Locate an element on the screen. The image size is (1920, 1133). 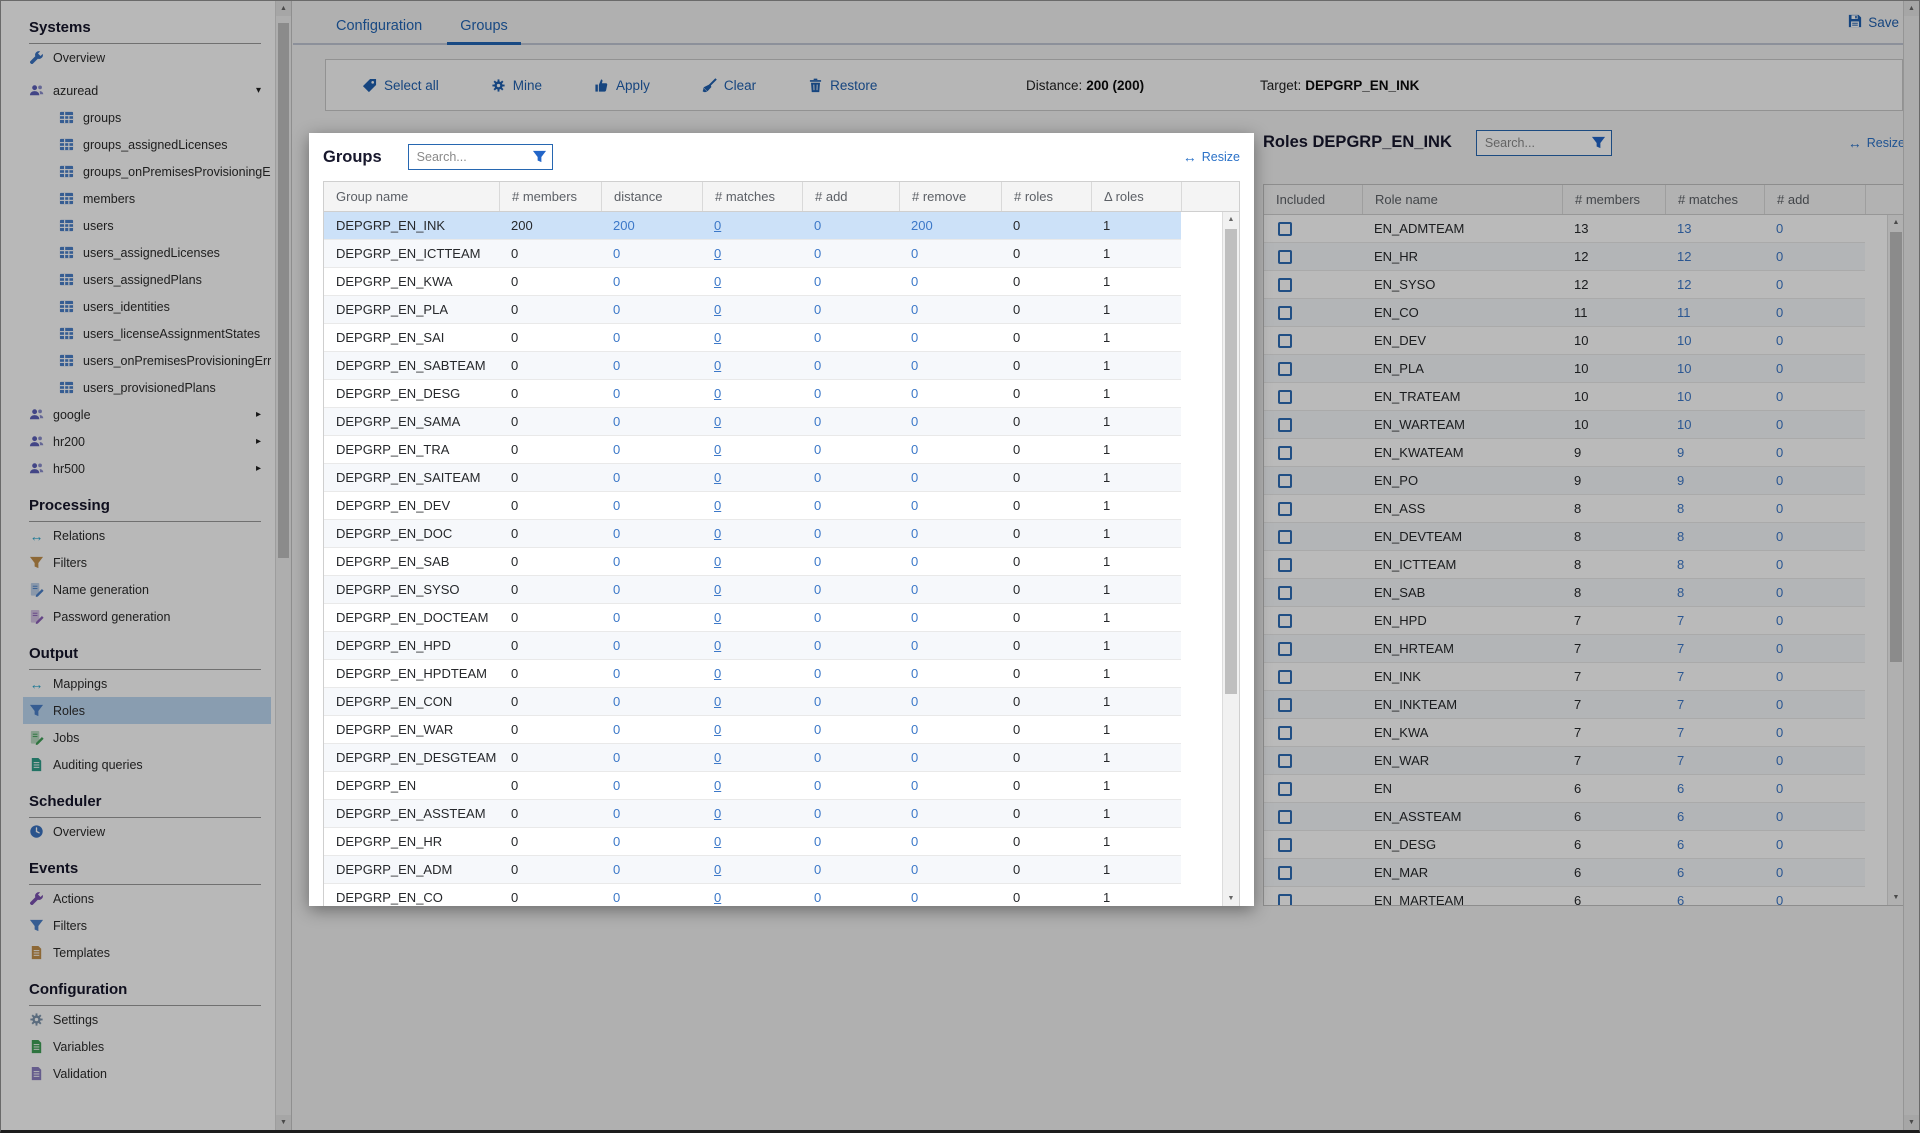
table-row: DEPGRP_EN_KWA 0 0 0 0 0 0 1 is located at coordinates (752, 282).